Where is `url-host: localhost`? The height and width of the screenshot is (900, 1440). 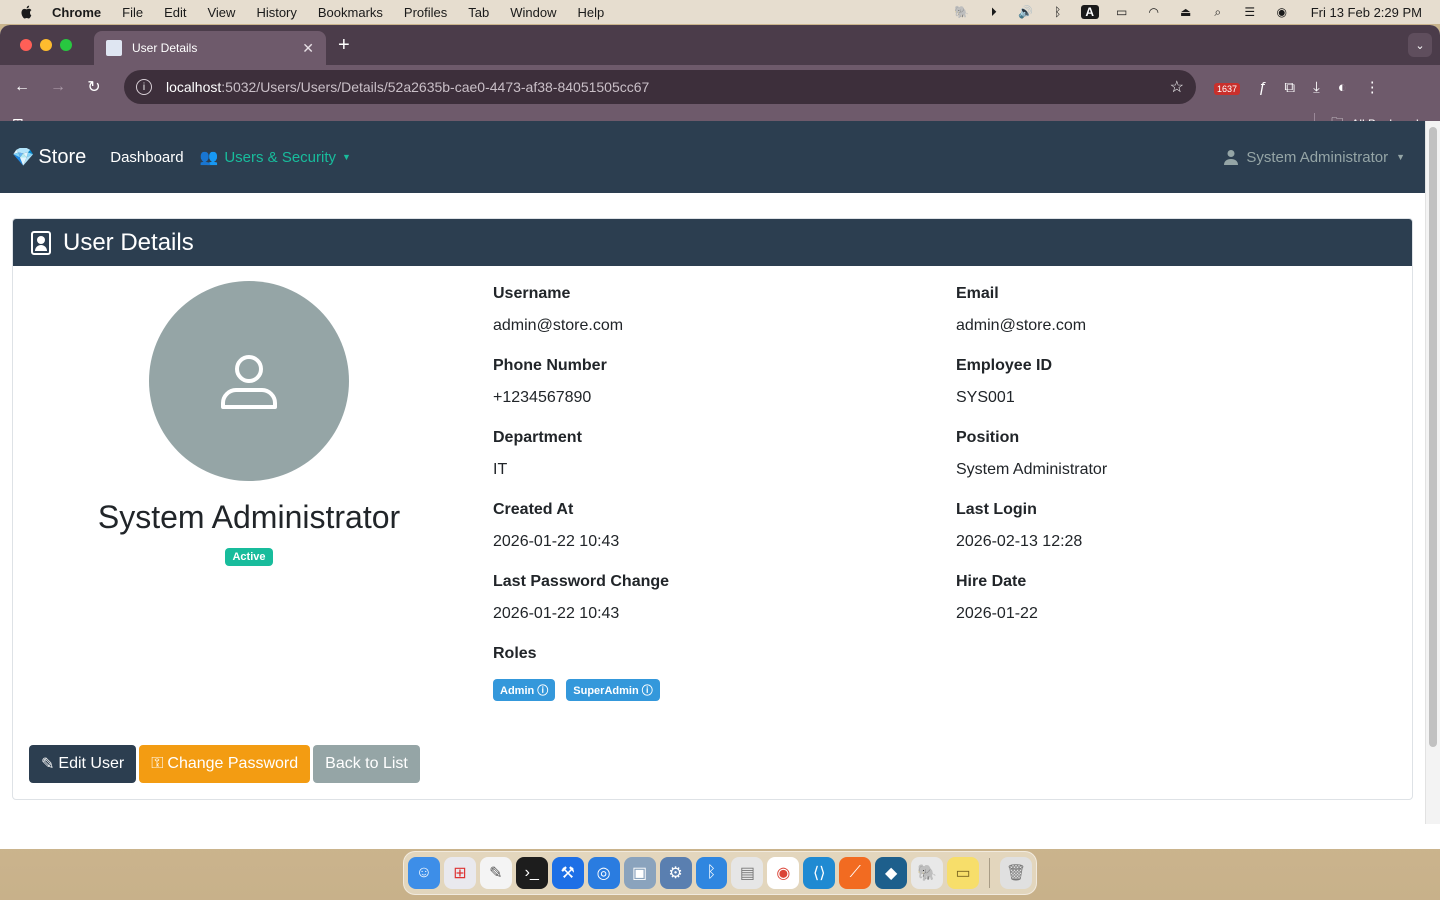
url-host: localhost is located at coordinates (194, 87).